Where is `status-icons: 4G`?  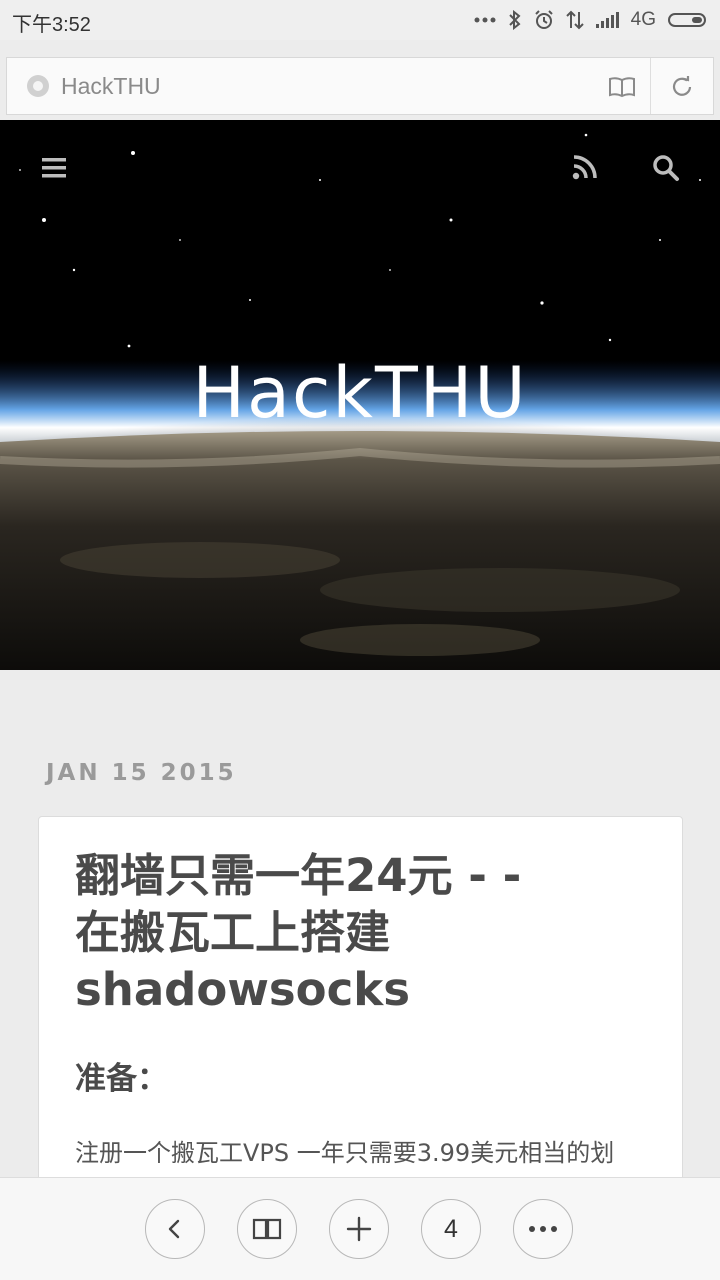
status-icons: 4G is located at coordinates (590, 20).